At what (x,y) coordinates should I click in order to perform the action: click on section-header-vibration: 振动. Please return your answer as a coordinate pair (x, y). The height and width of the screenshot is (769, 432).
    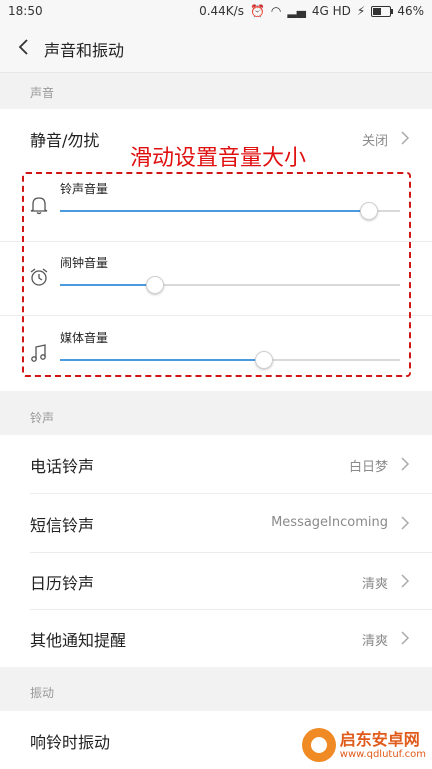
    Looking at the image, I should click on (42, 693).